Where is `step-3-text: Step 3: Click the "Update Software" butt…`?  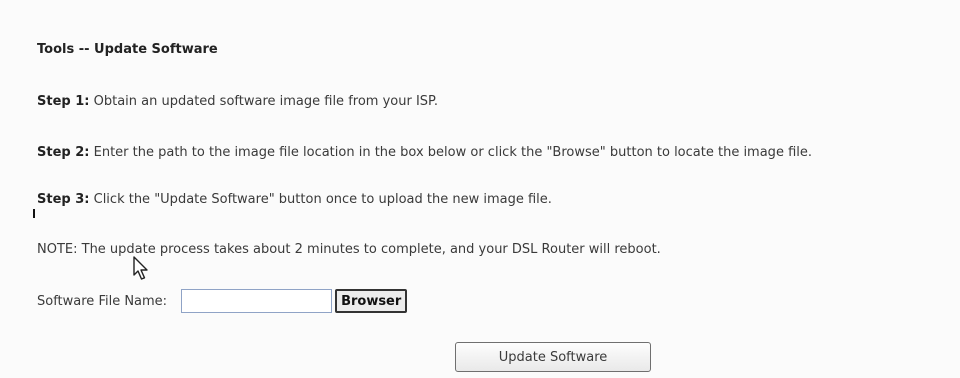 step-3-text: Step 3: Click the "Update Software" butt… is located at coordinates (294, 199).